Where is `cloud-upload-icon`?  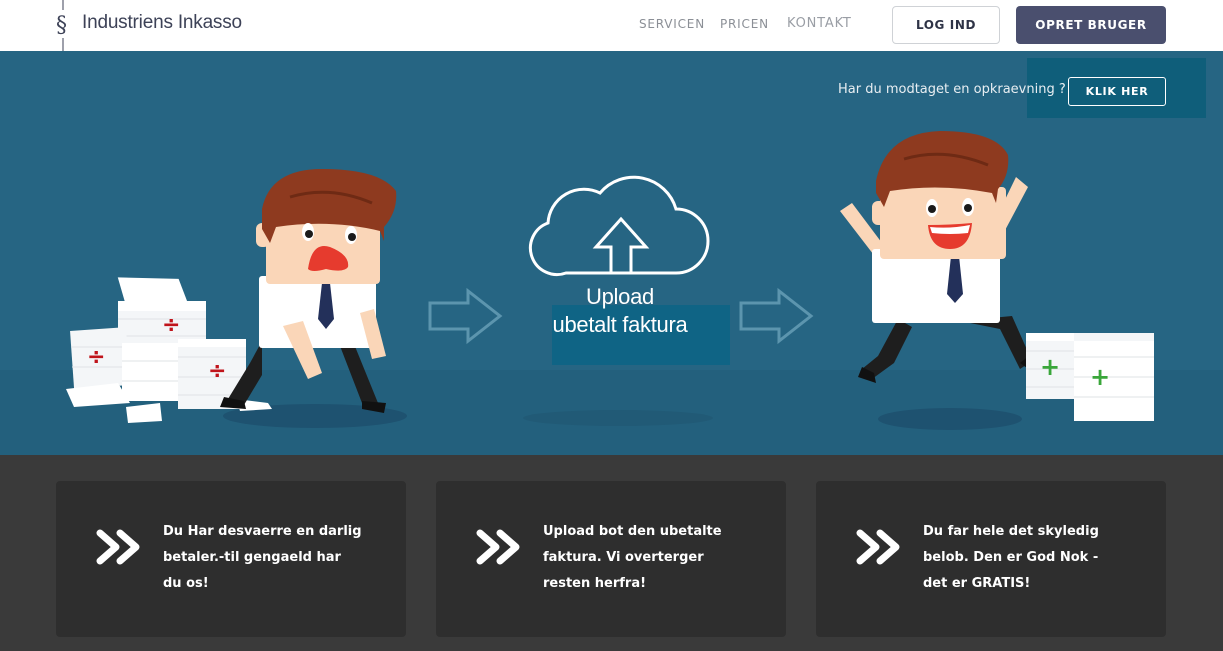
cloud-upload-icon is located at coordinates (619, 226).